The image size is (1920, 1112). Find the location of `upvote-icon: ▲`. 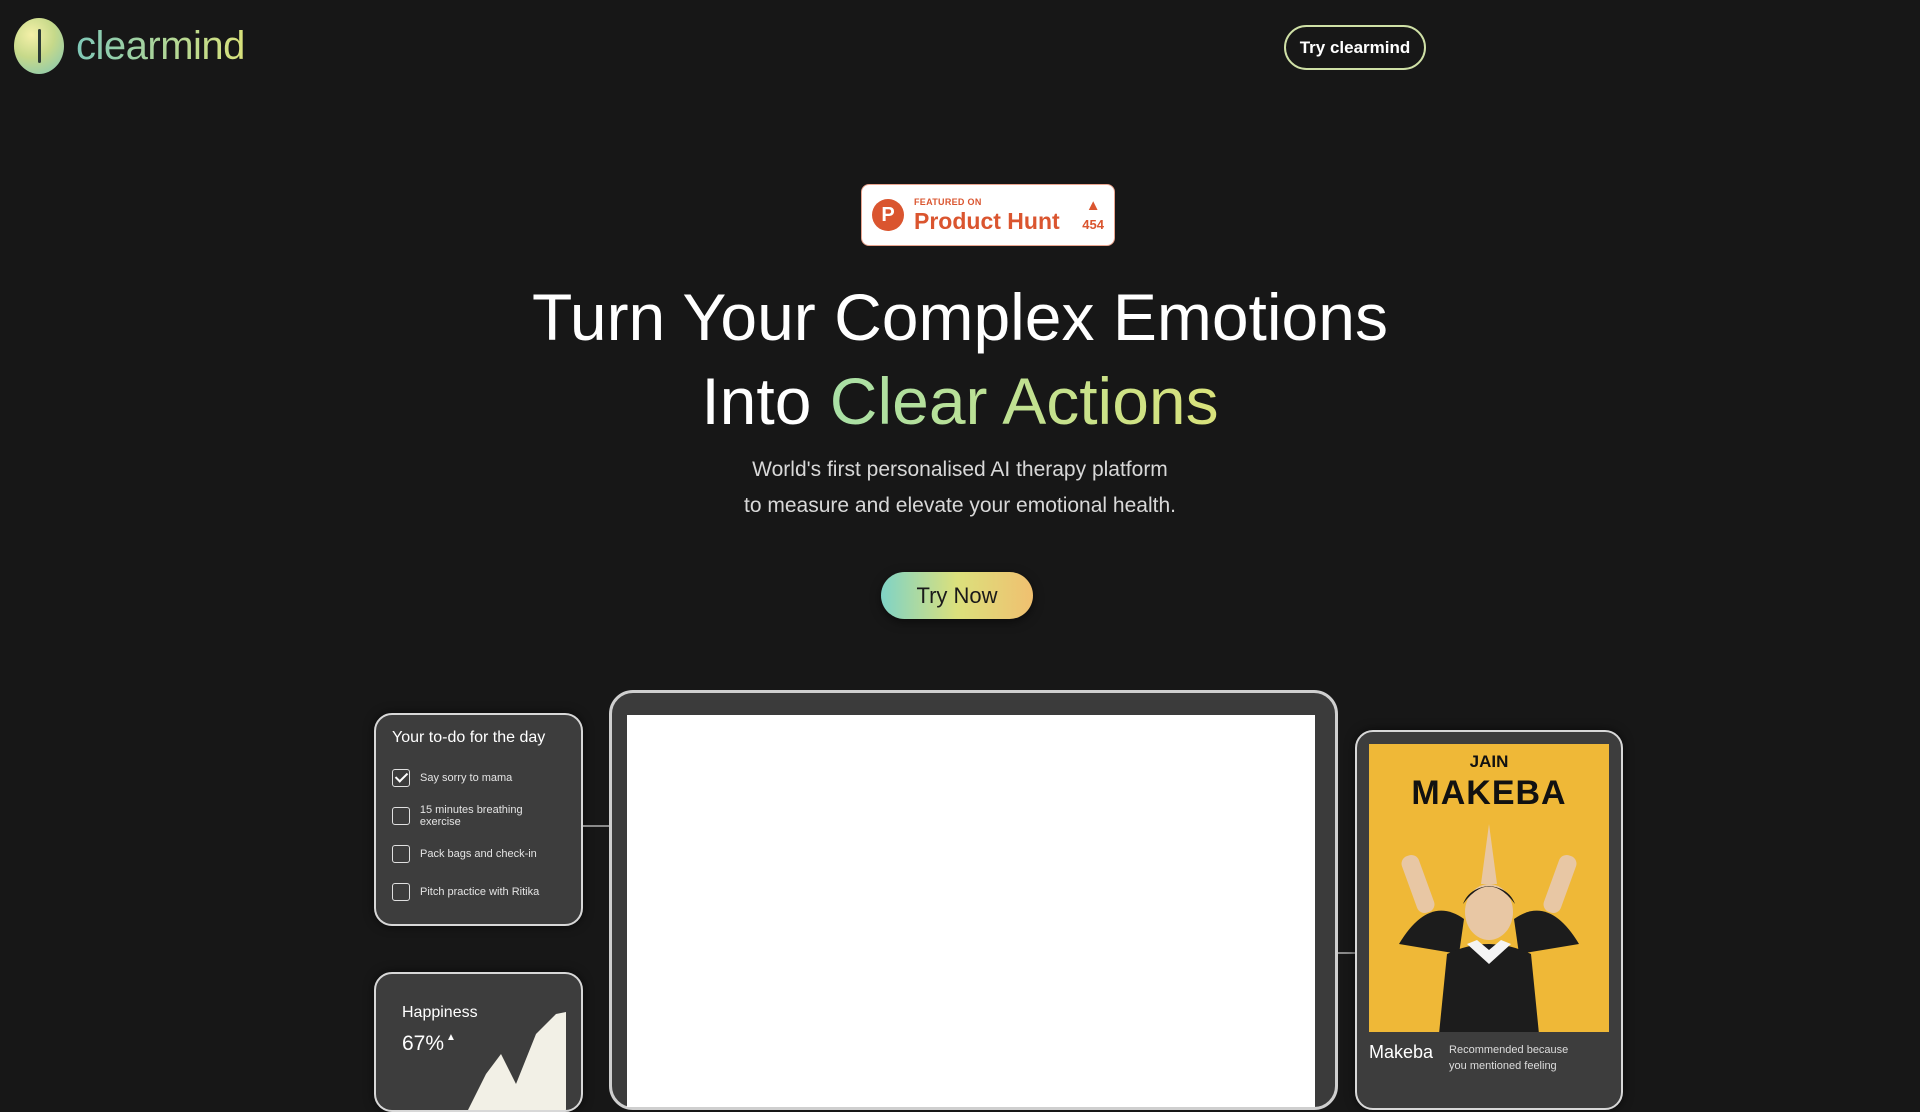

upvote-icon: ▲ is located at coordinates (1093, 205).